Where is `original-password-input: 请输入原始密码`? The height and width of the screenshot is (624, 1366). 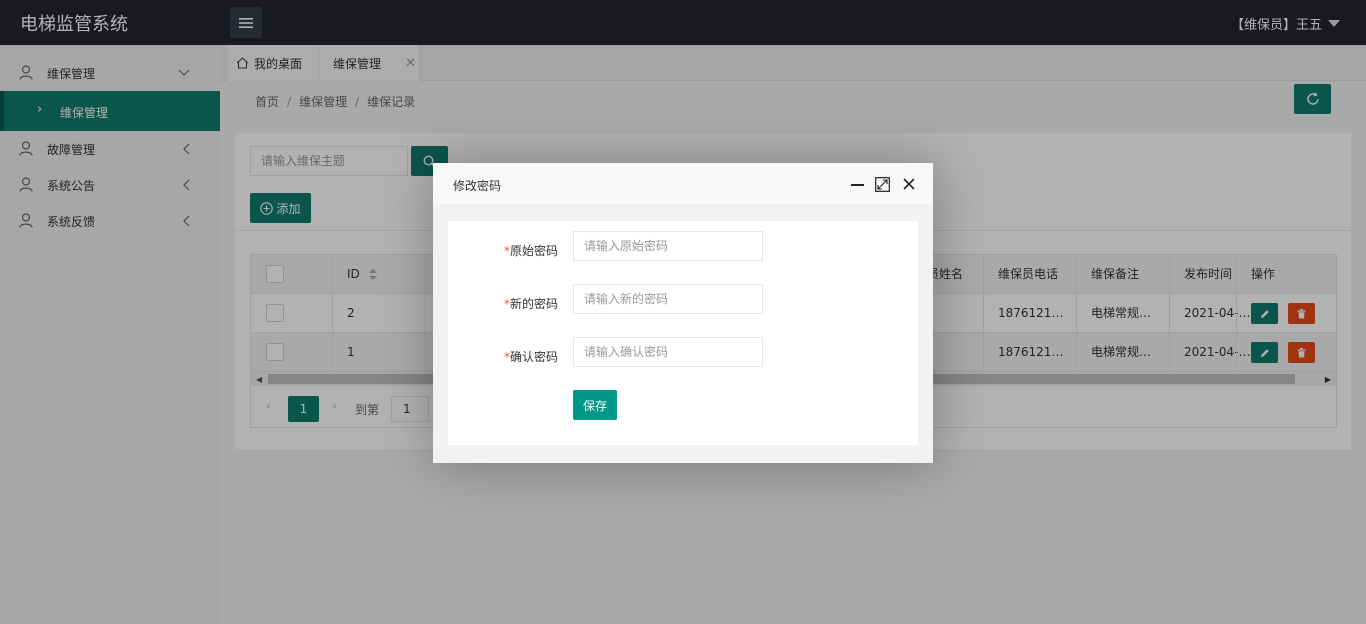 original-password-input: 请输入原始密码 is located at coordinates (668, 246).